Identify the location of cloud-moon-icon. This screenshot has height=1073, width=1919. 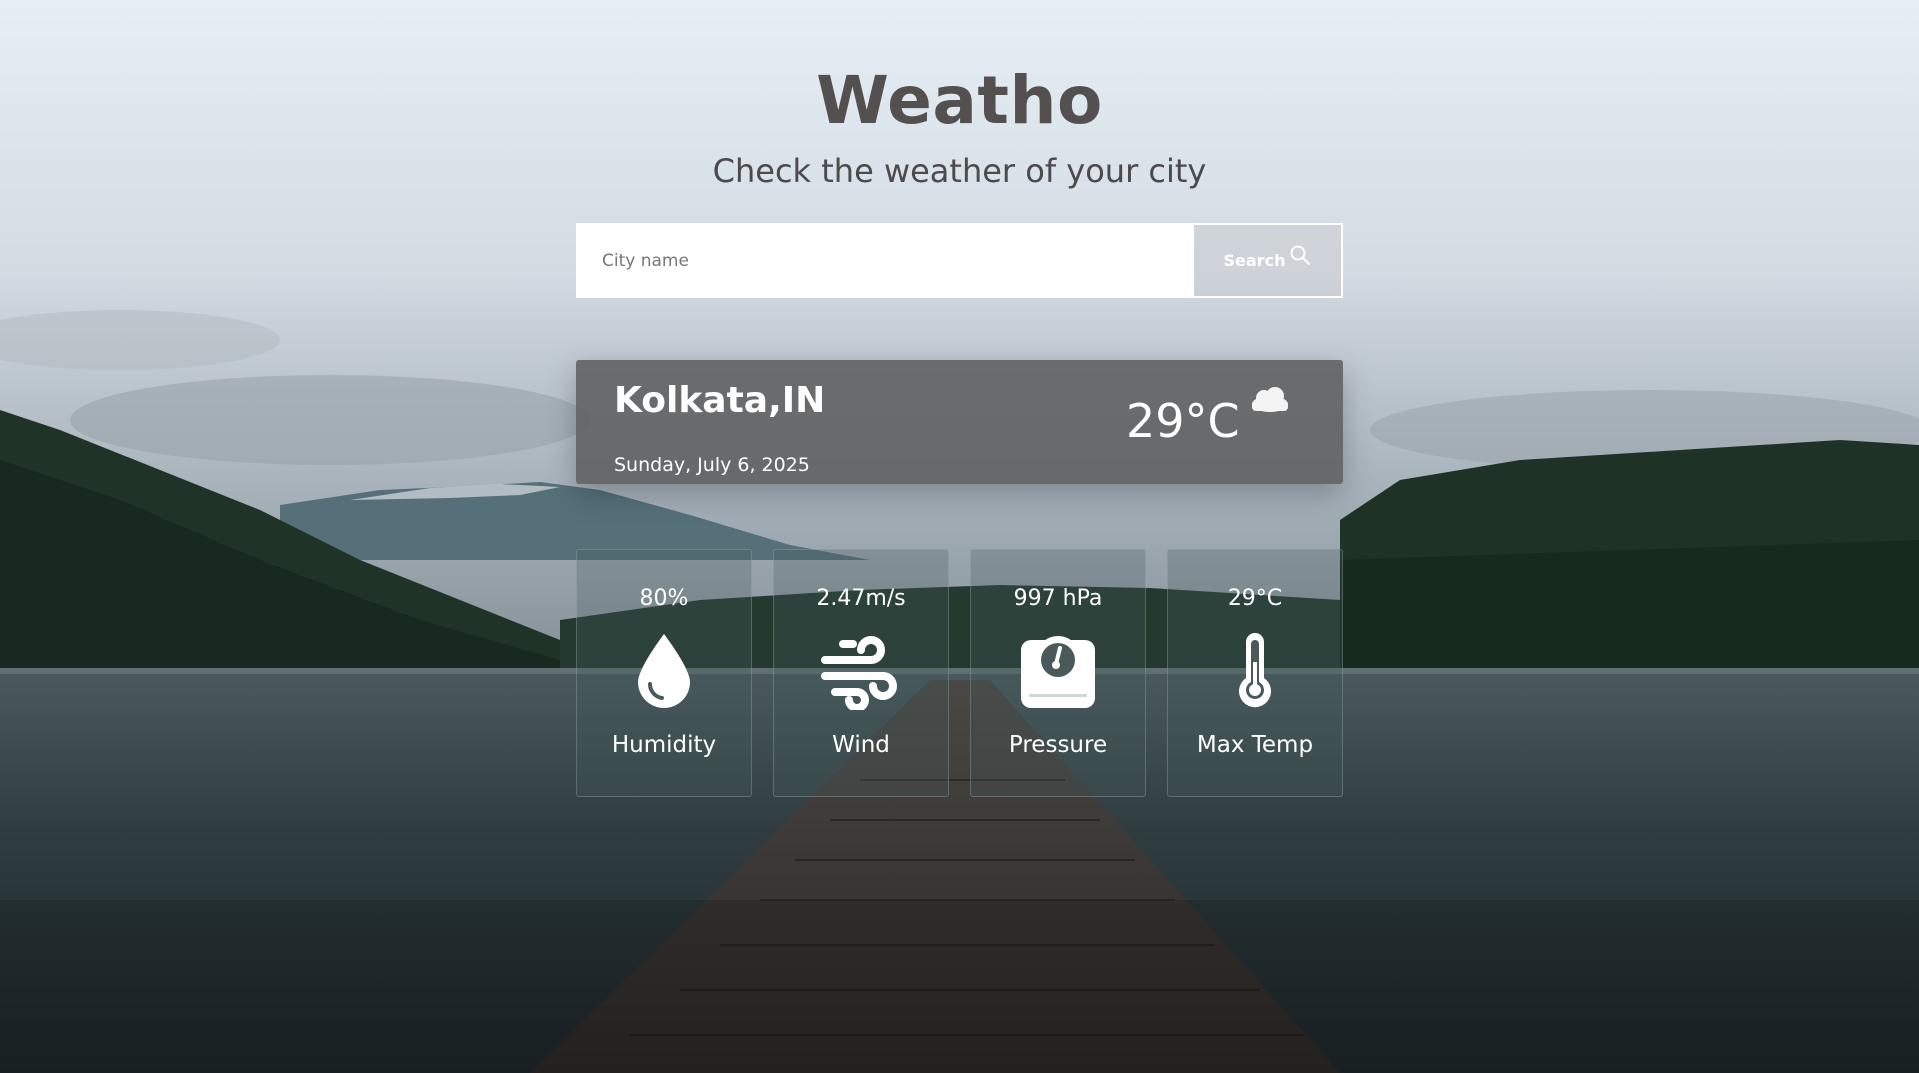
(1275, 401).